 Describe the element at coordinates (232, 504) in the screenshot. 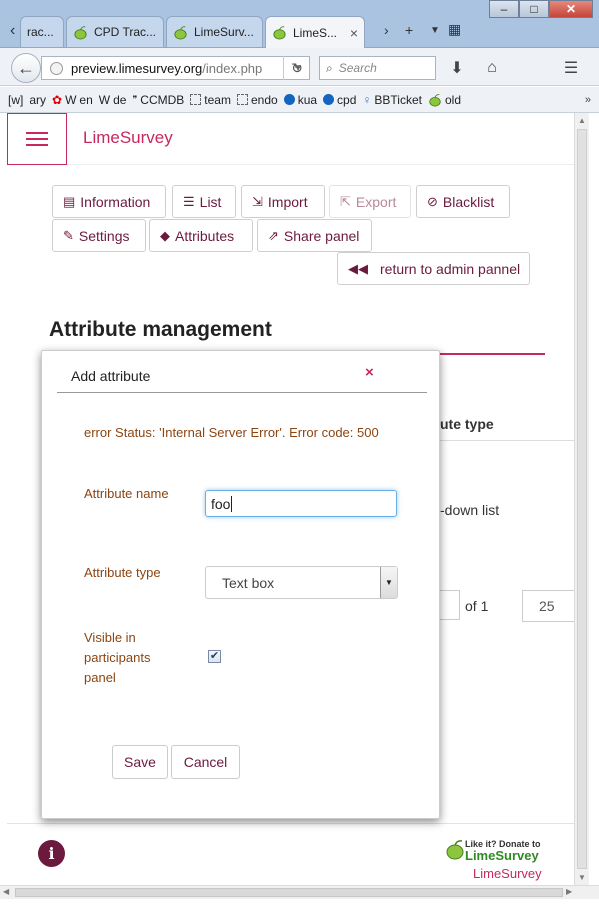

I see `text-cursor` at that location.